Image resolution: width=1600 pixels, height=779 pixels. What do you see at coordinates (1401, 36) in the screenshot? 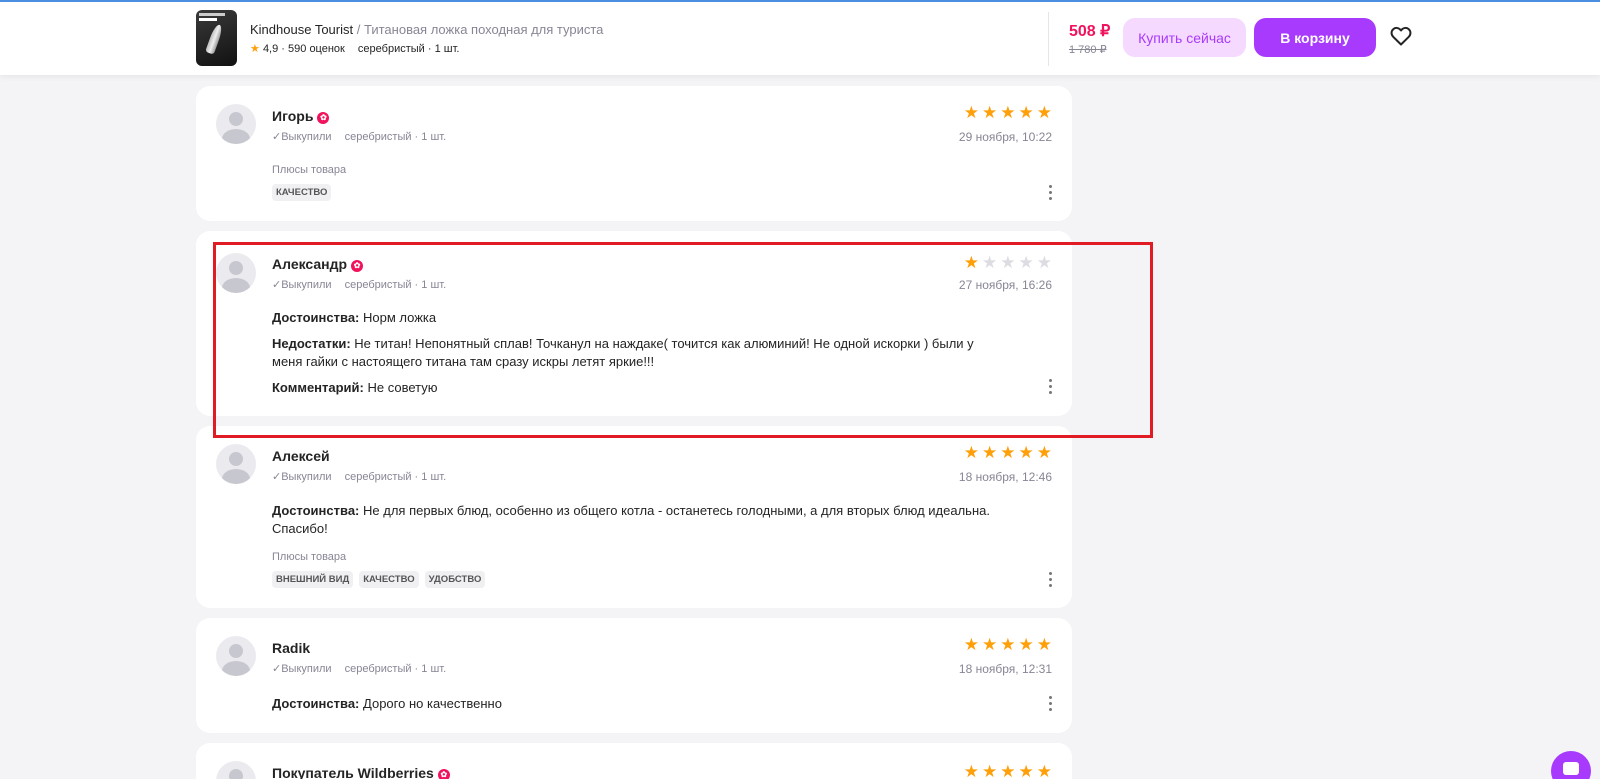
I see `heart-icon` at bounding box center [1401, 36].